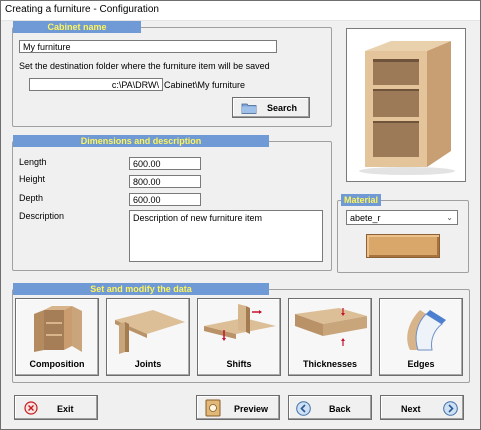 This screenshot has height=430, width=481. What do you see at coordinates (141, 289) in the screenshot?
I see `modify-banner: Set and modify the data` at bounding box center [141, 289].